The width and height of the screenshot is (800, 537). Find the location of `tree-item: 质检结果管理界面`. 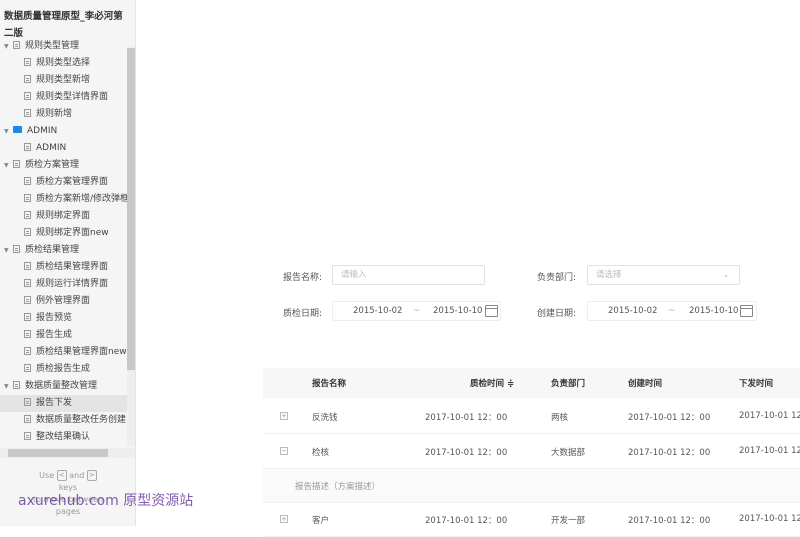

tree-item: 质检结果管理界面 is located at coordinates (63, 267).